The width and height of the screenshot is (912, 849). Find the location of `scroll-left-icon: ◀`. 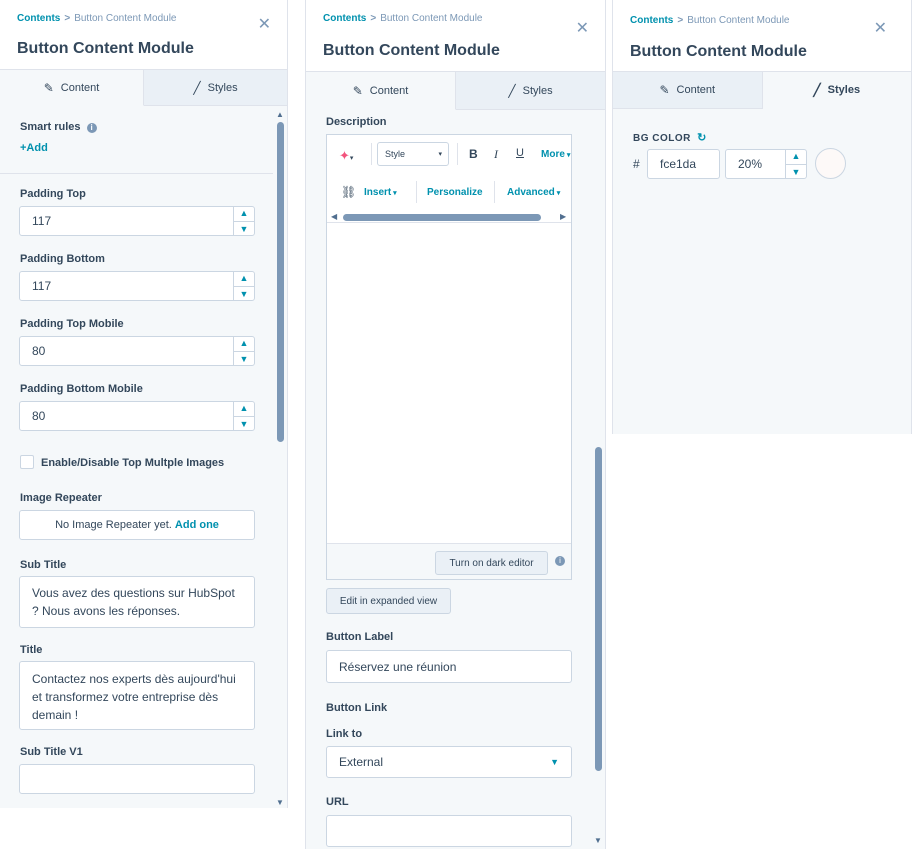

scroll-left-icon: ◀ is located at coordinates (334, 216).